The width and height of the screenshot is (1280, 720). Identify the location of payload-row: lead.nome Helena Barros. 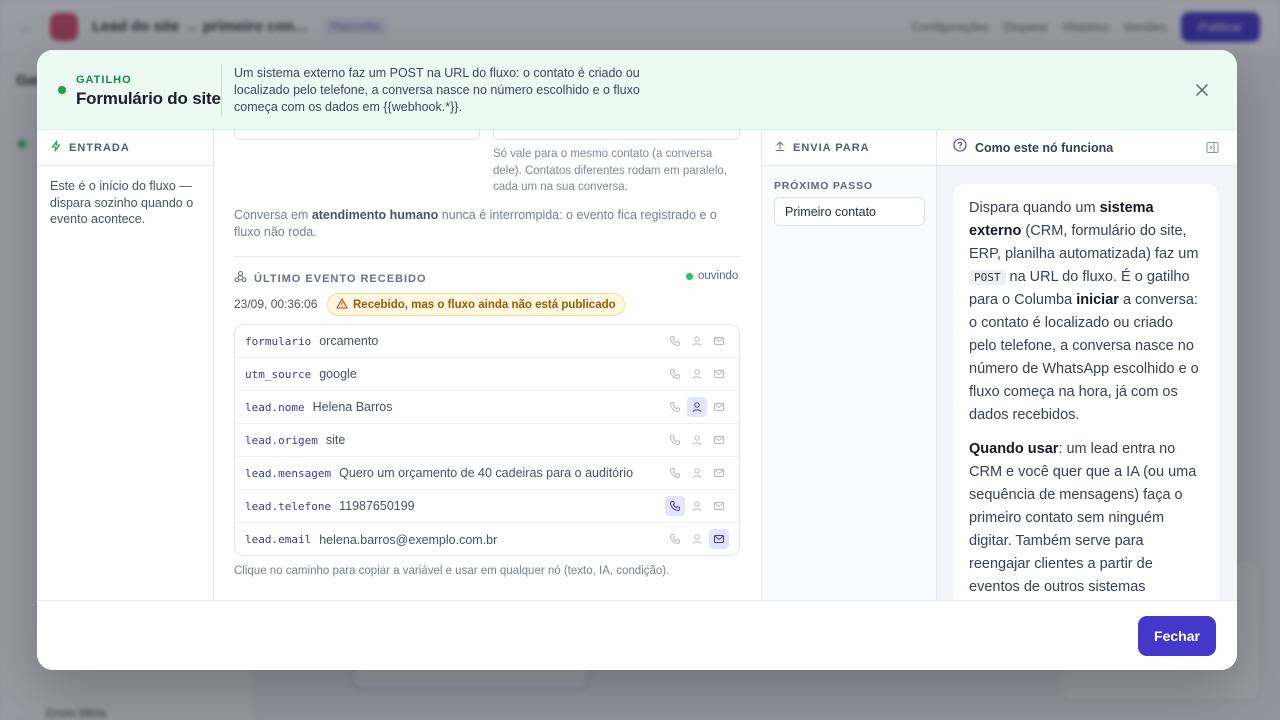
(487, 407).